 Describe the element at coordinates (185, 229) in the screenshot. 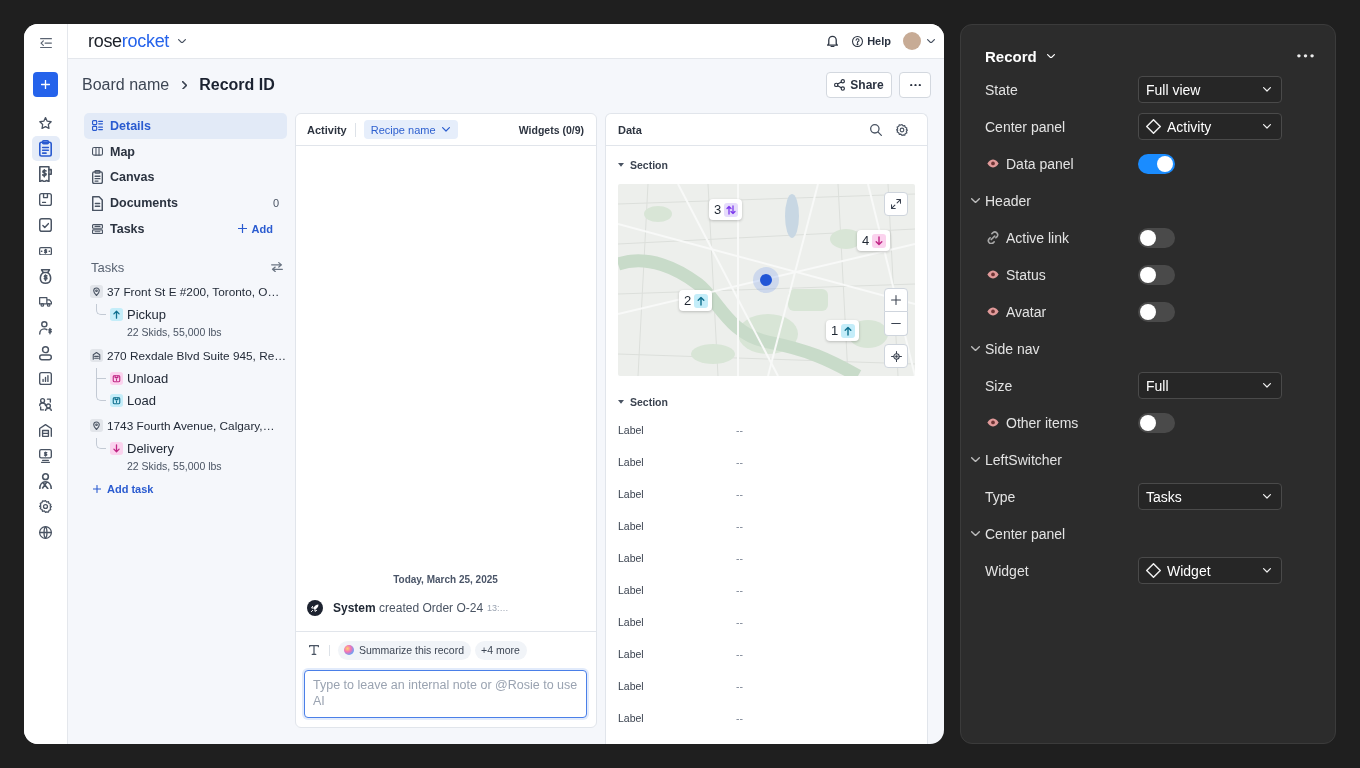

I see `record-nav-item: Tasks Add` at that location.